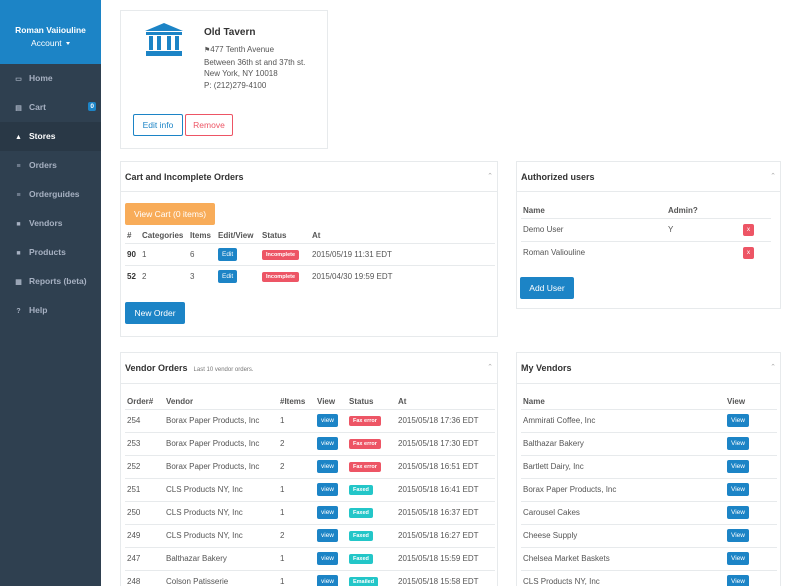 Image resolution: width=800 pixels, height=586 pixels. Describe the element at coordinates (623, 512) in the screenshot. I see `vendor-name: Carousel Cakes` at that location.